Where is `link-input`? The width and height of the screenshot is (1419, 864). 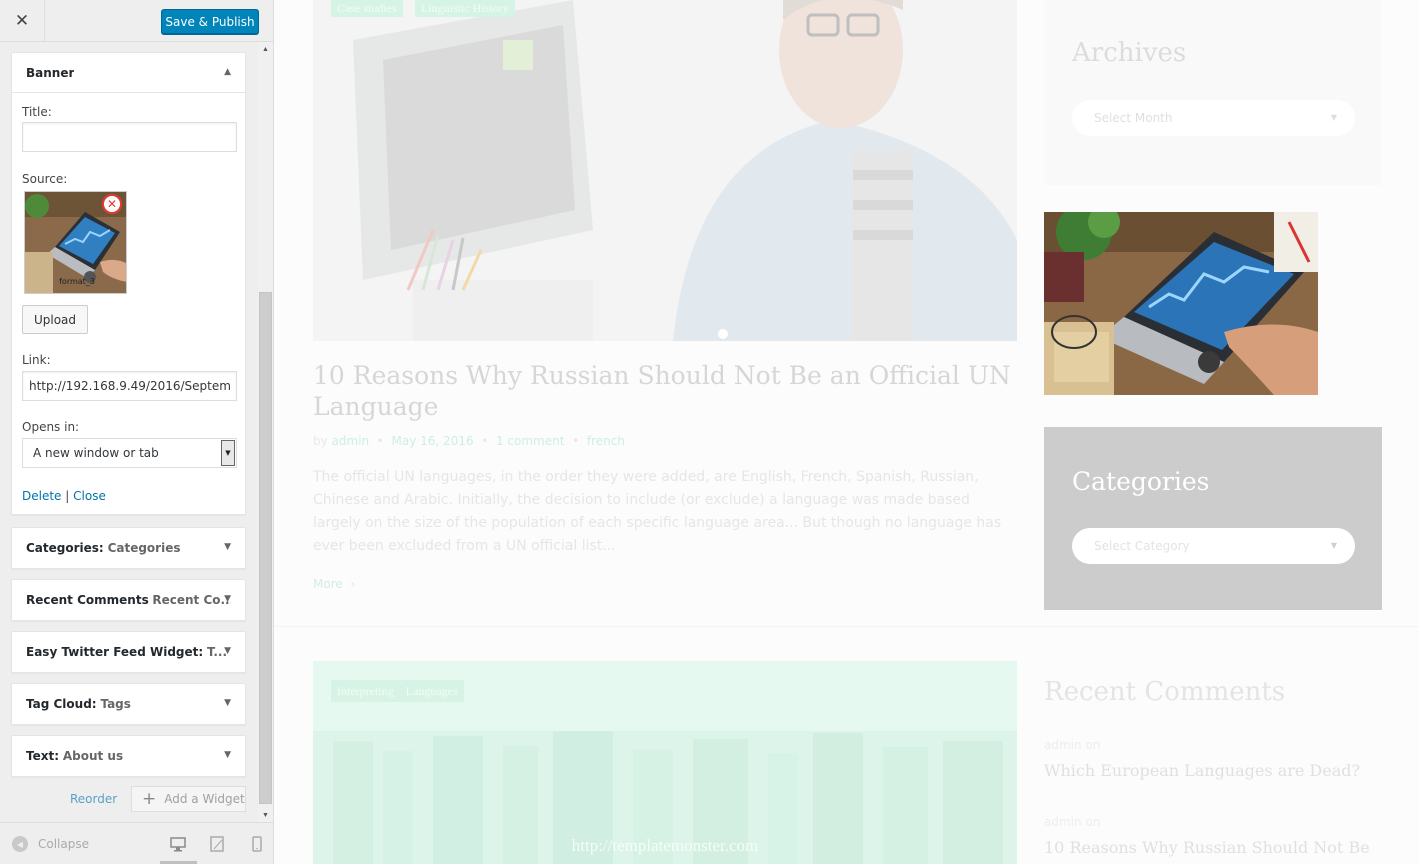
link-input is located at coordinates (129, 386).